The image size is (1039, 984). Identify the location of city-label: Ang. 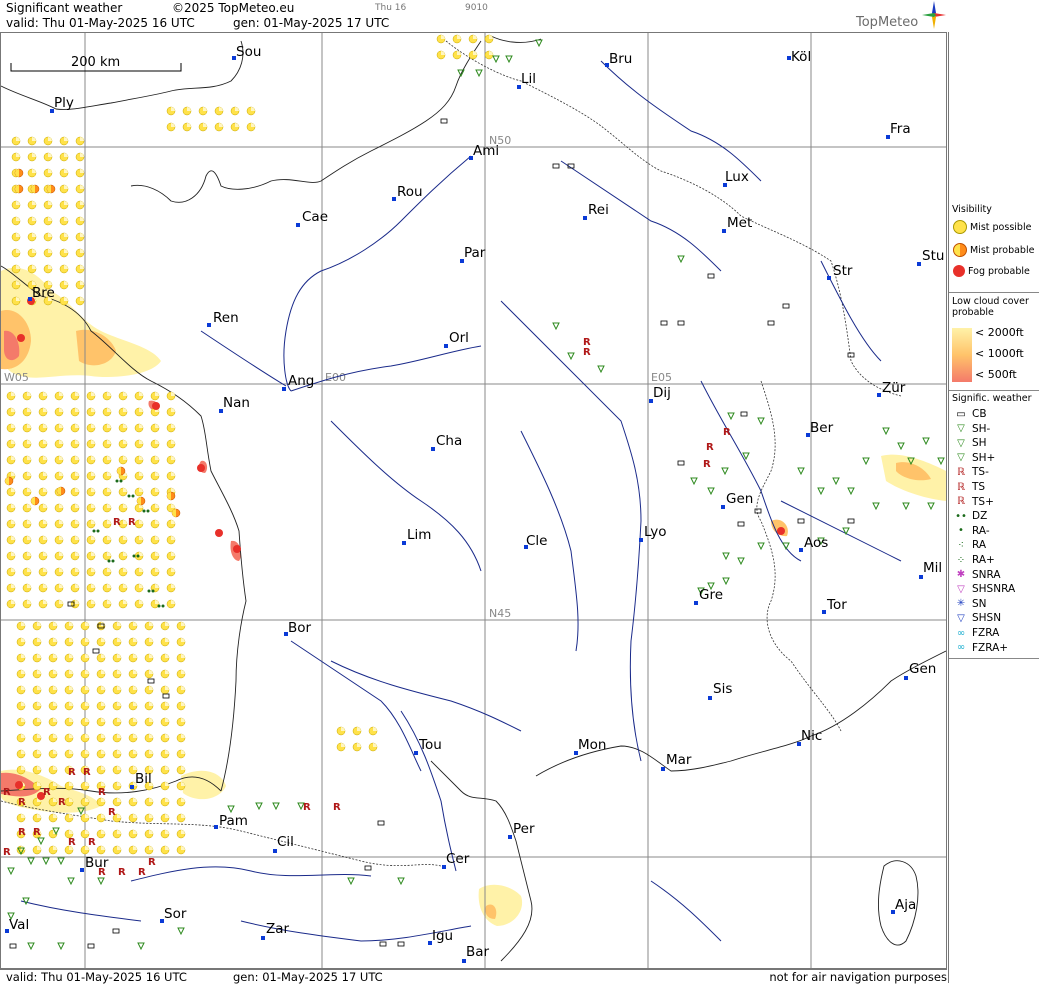
(301, 381).